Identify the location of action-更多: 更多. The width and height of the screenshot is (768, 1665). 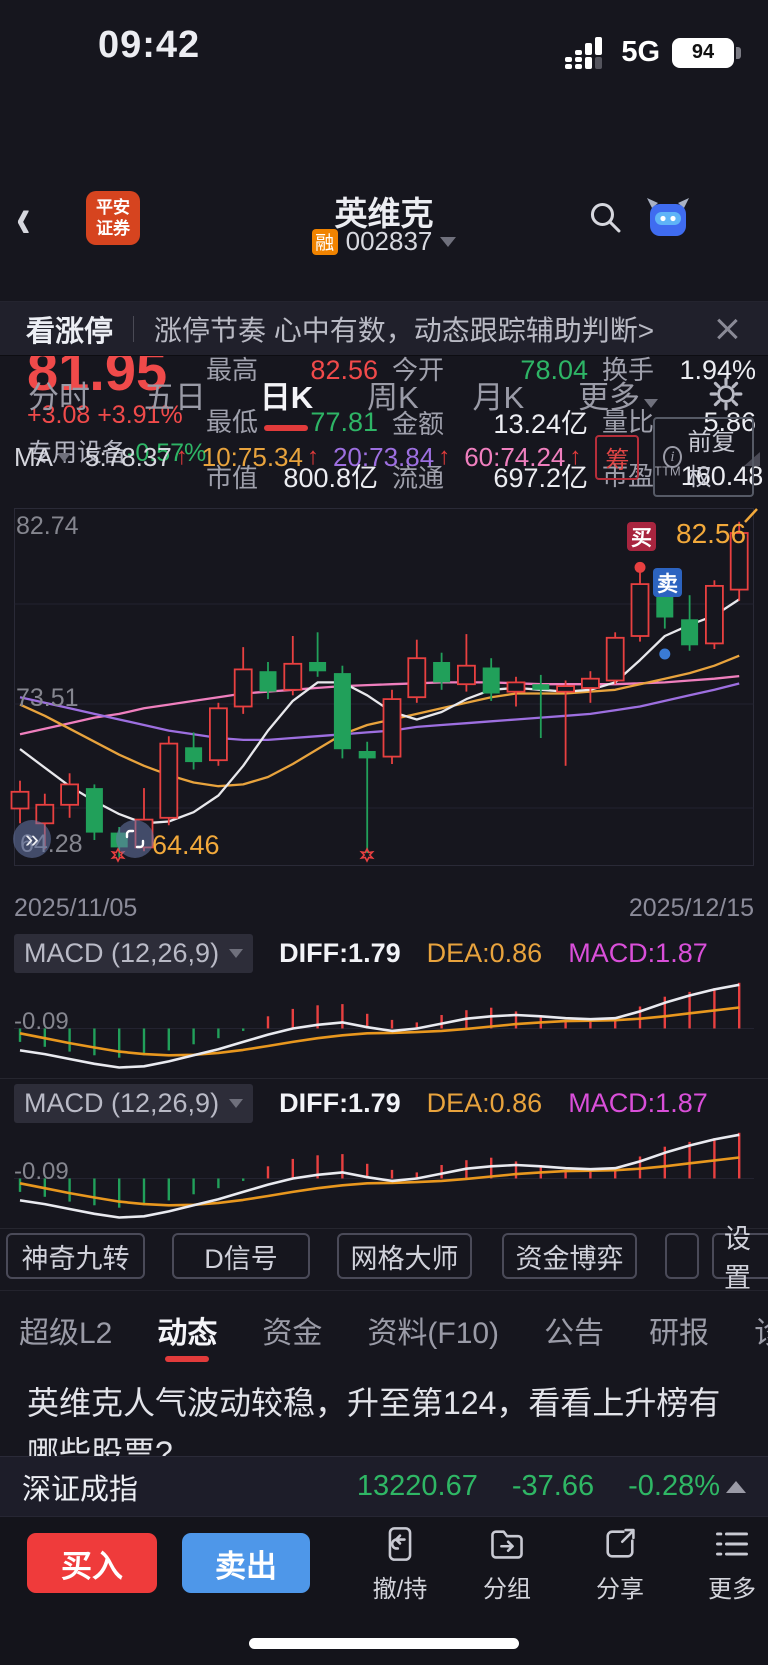
(729, 1564).